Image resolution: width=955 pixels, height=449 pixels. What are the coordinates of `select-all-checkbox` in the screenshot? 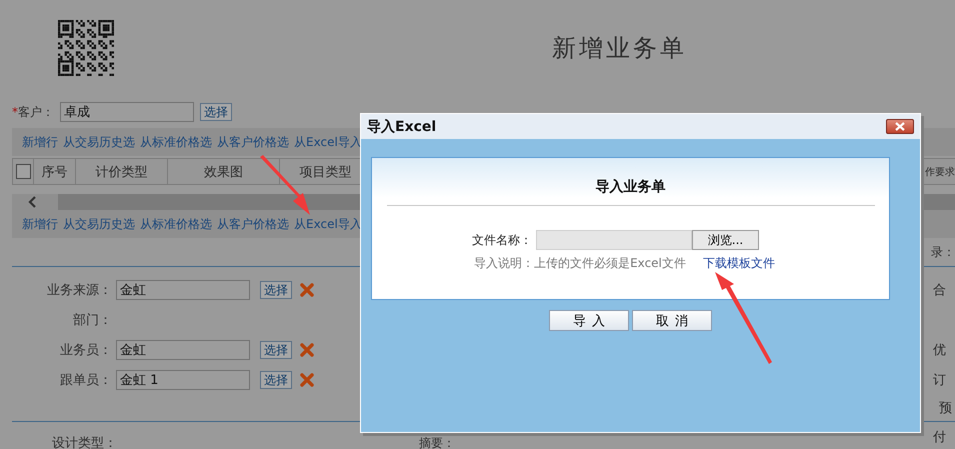 It's located at (23, 171).